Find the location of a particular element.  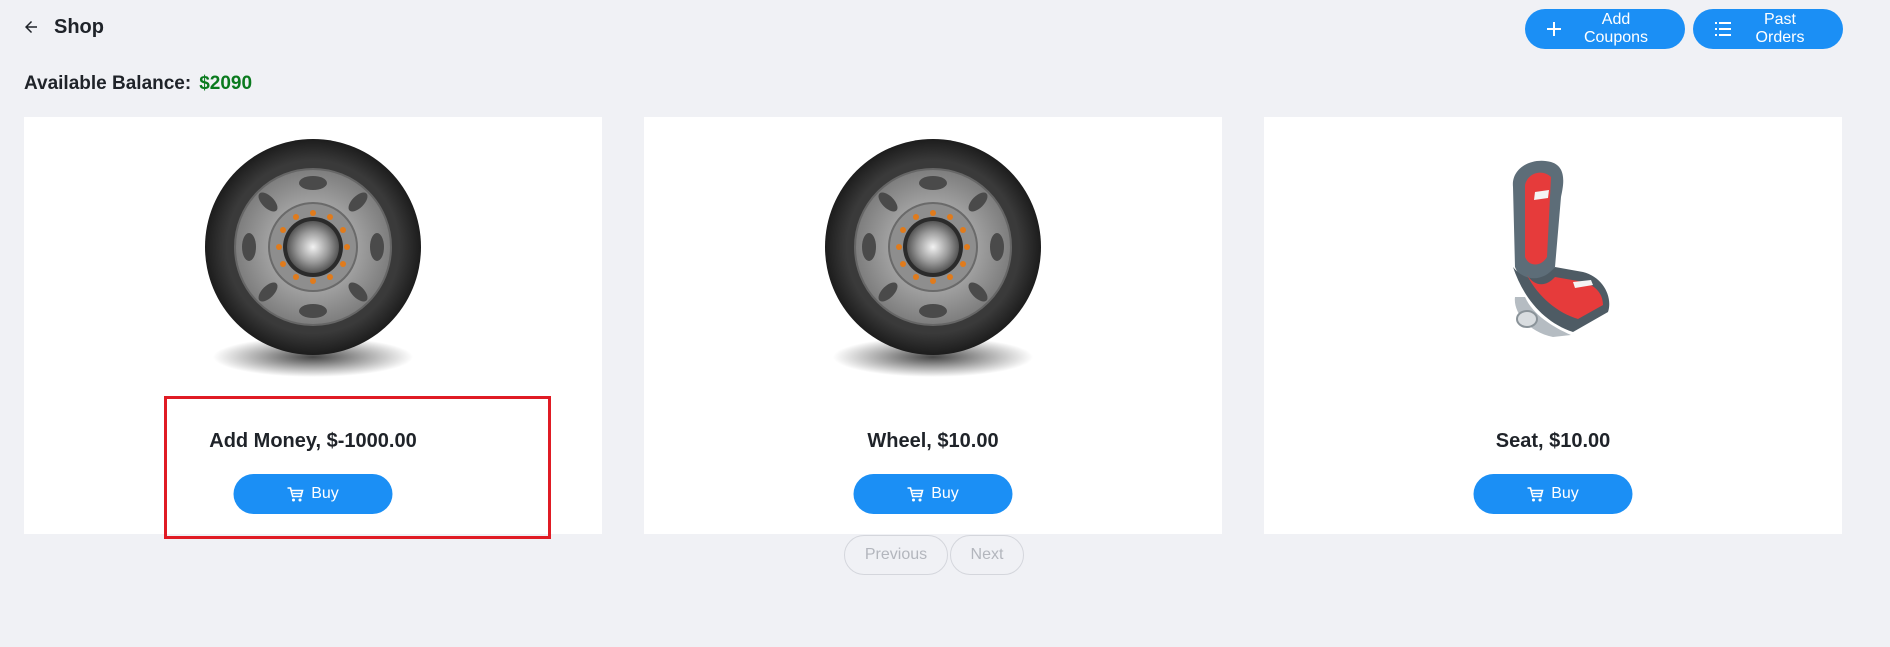

product-name: Seat, $10.00 is located at coordinates (1553, 441).